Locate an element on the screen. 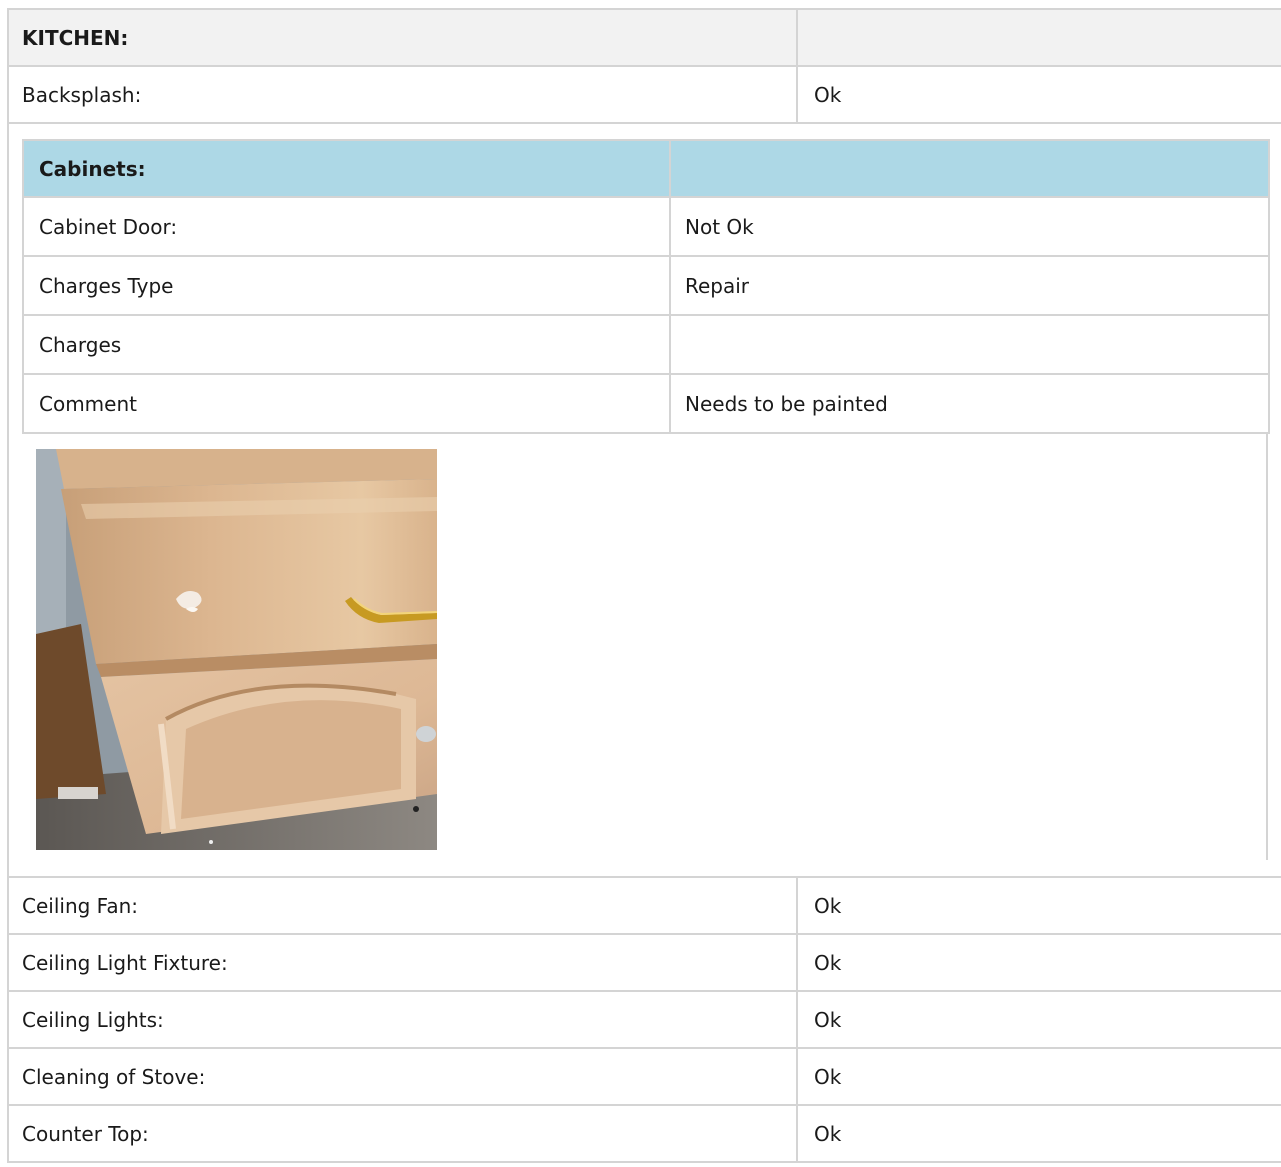 This screenshot has height=1167, width=1281. item-label: Ceiling Light Fixture: is located at coordinates (403, 962).